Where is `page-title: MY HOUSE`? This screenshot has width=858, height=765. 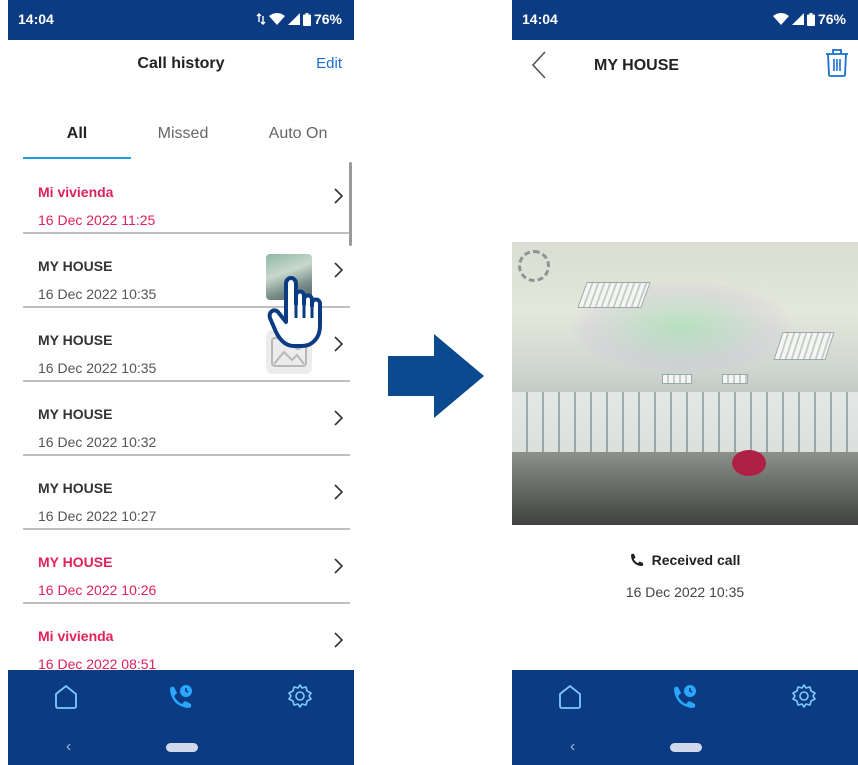 page-title: MY HOUSE is located at coordinates (637, 65).